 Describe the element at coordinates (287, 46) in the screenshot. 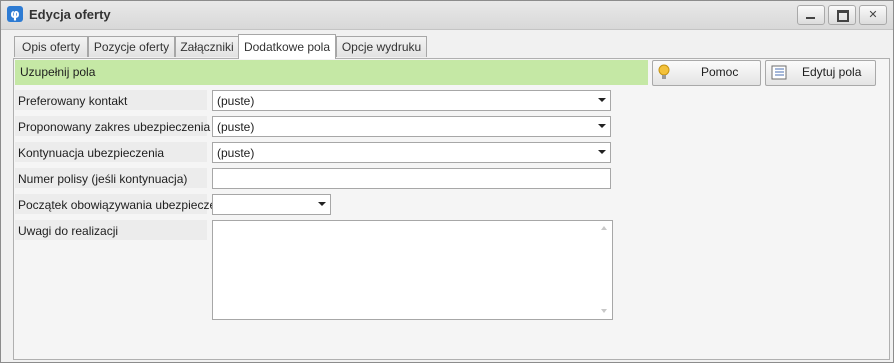

I see `tab-dodatkowe-pola: Dodatkowe pola` at that location.